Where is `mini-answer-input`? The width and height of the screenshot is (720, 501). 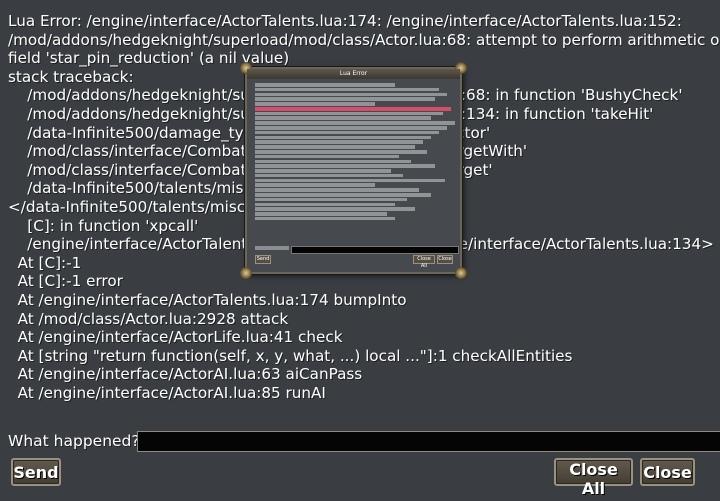 mini-answer-input is located at coordinates (375, 250).